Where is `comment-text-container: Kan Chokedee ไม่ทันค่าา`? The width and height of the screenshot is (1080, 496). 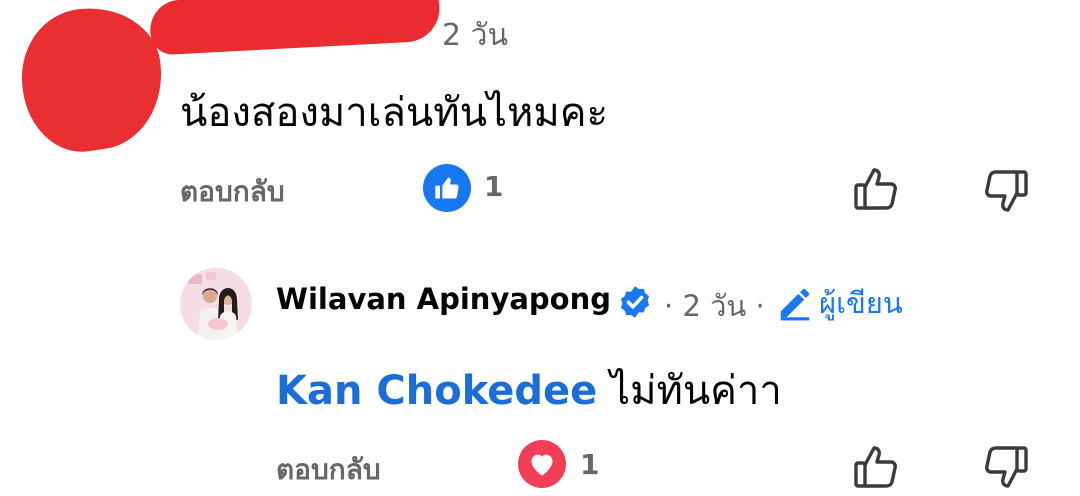
comment-text-container: Kan Chokedee ไม่ทันค่าา is located at coordinates (529, 390).